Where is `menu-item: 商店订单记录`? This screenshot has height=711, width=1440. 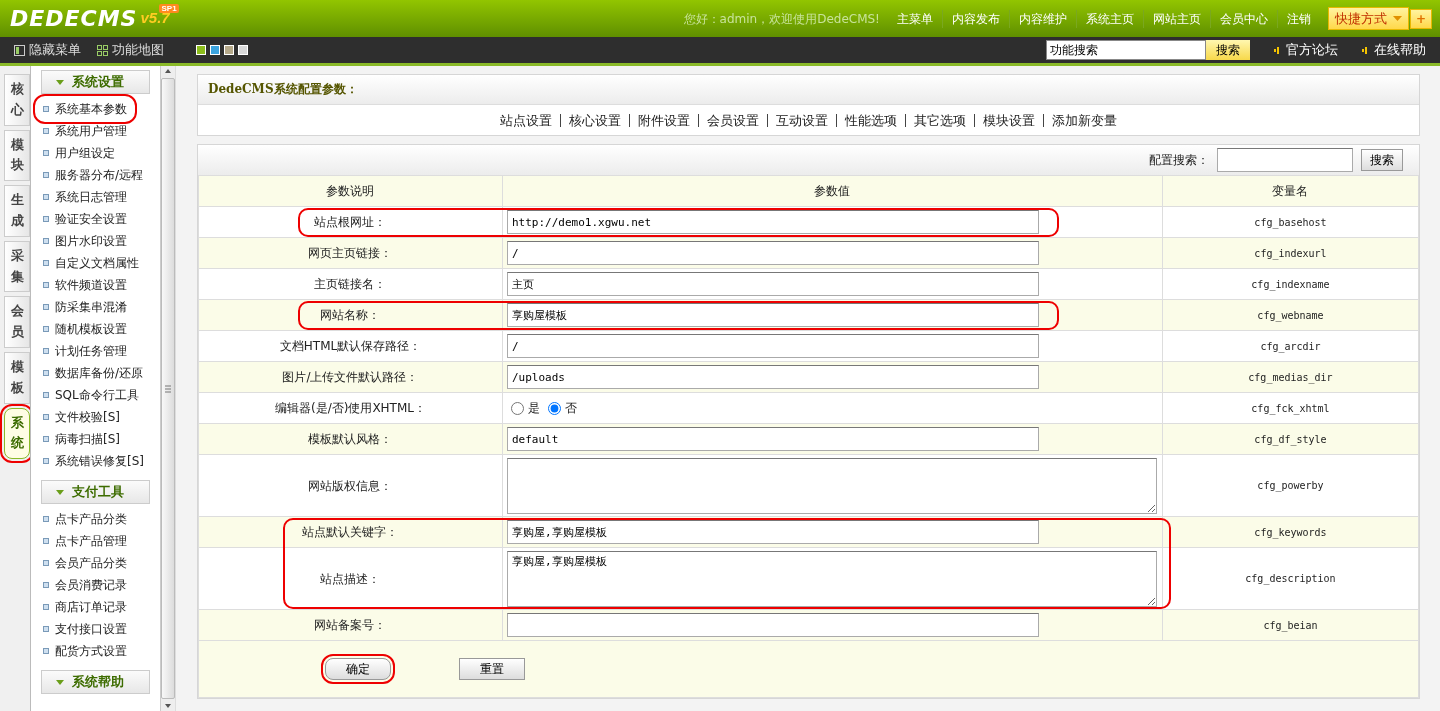
menu-item: 商店订单记录 is located at coordinates (85, 607).